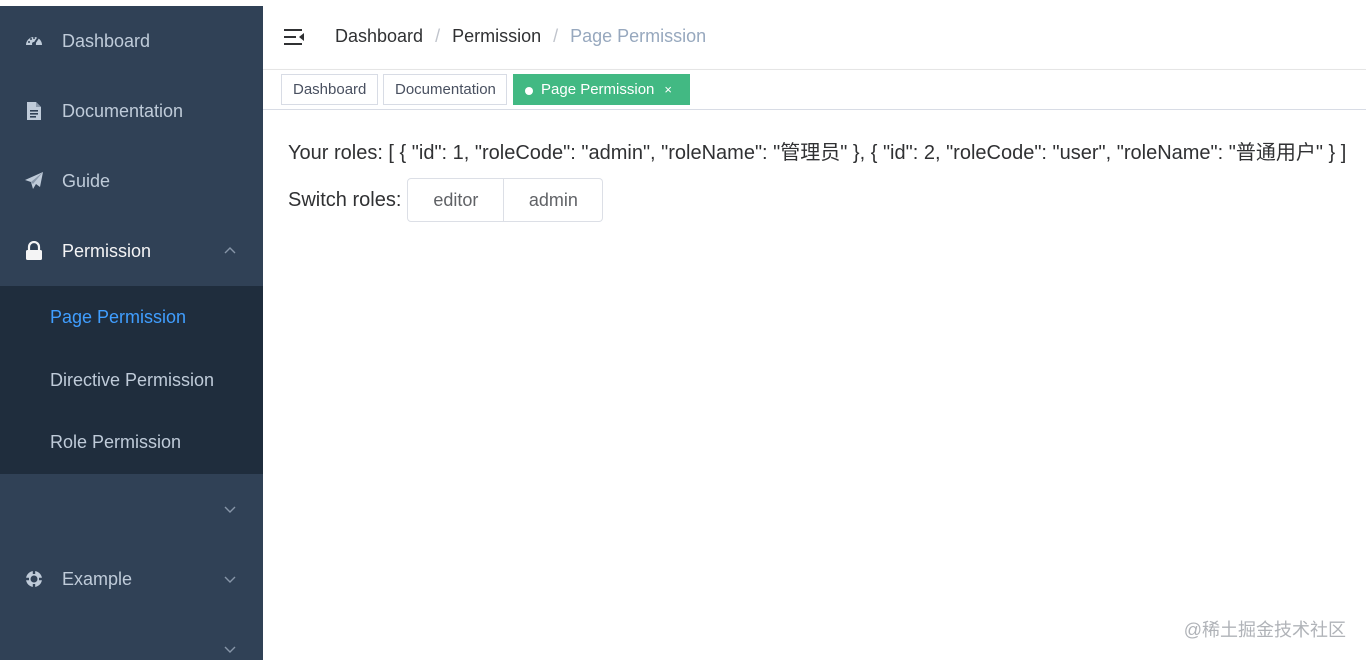 The image size is (1366, 660). I want to click on sidebar-item-permission: Permission, so click(131, 251).